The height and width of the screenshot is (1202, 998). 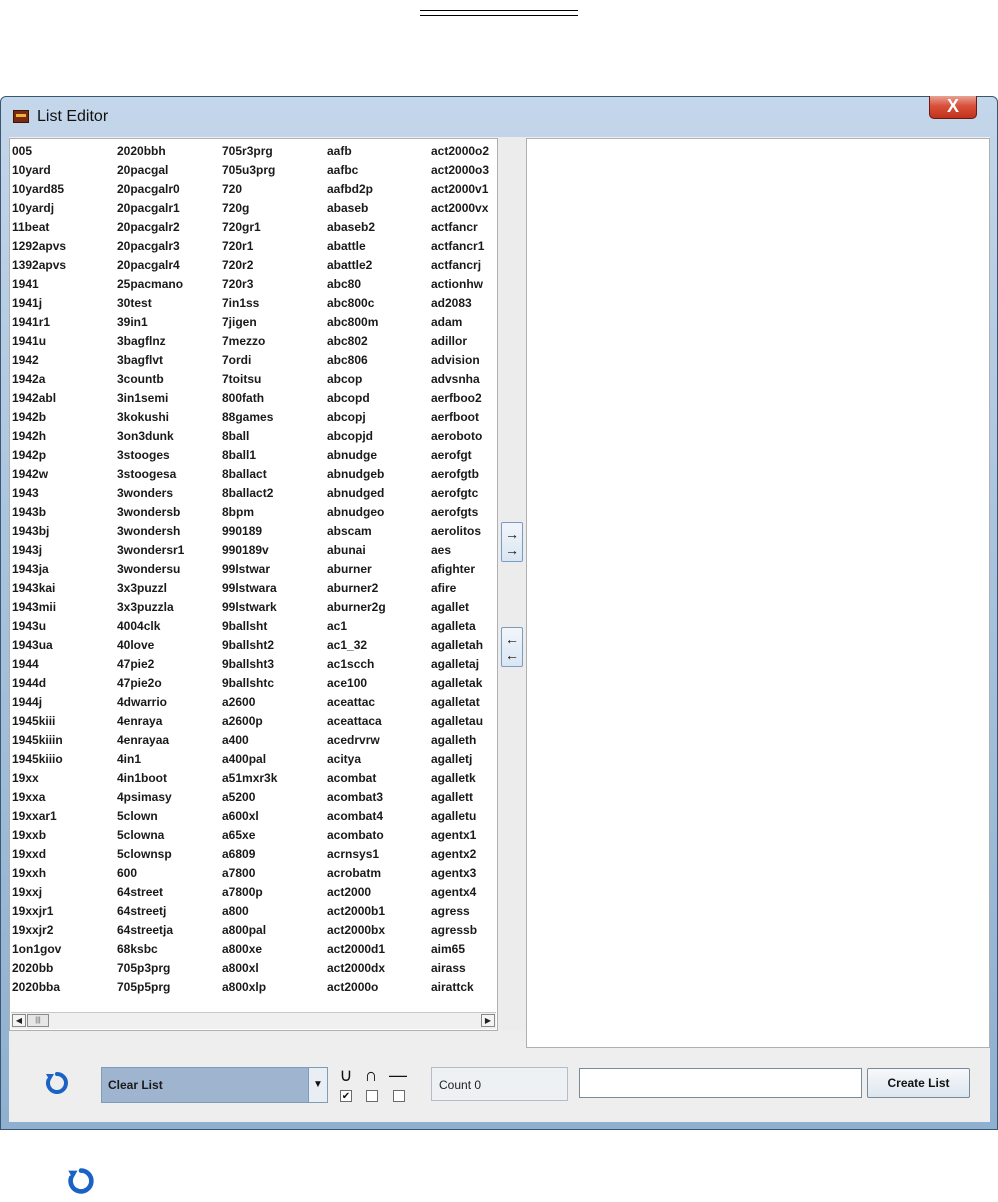 What do you see at coordinates (39, 949) in the screenshot?
I see `list-item: 1on1gov` at bounding box center [39, 949].